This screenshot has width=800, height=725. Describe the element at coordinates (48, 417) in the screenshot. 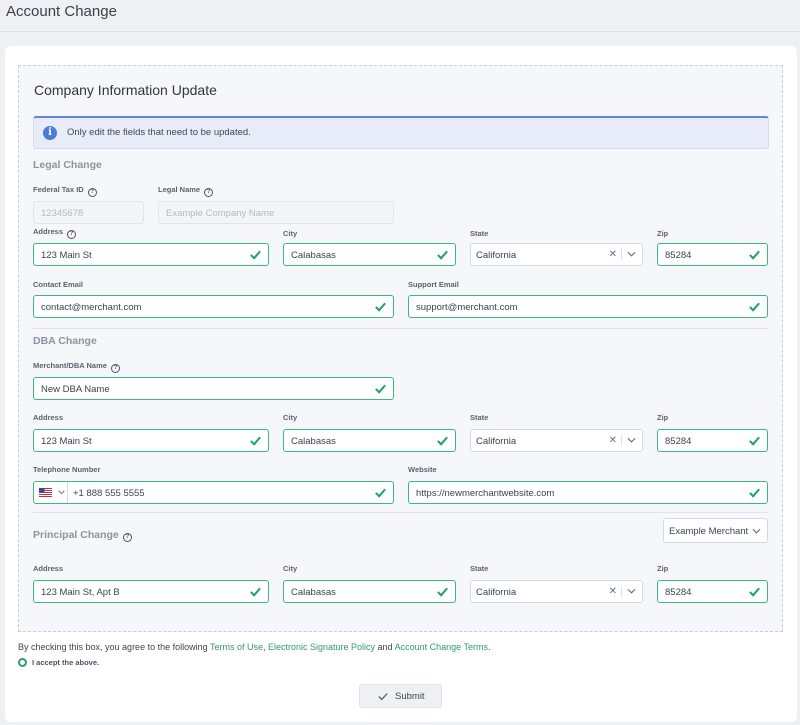

I see `dba-address-label: Address` at that location.